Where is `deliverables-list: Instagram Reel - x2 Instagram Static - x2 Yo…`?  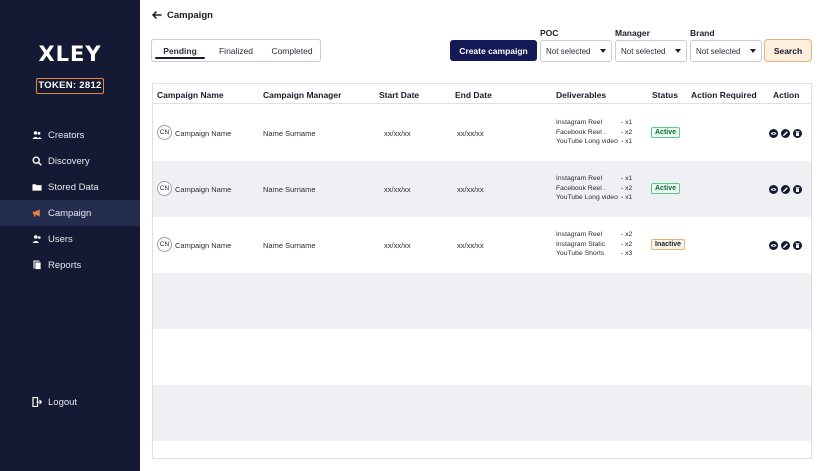
deliverables-list: Instagram Reel - x2 Instagram Static - x2 Yo… is located at coordinates (596, 245).